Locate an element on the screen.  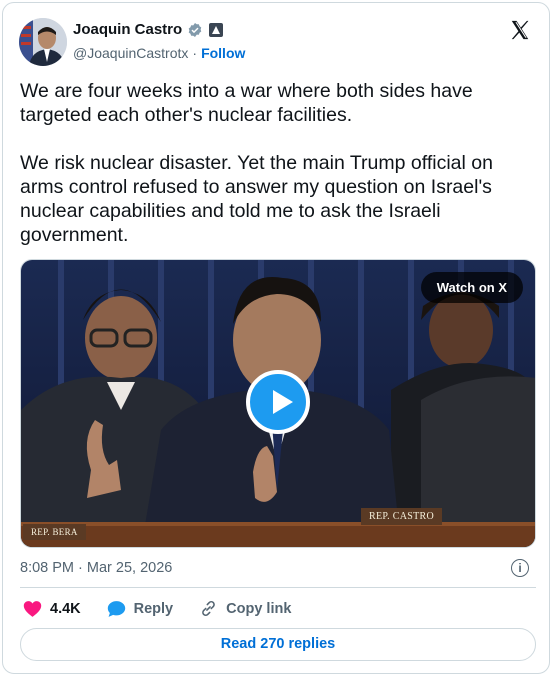
copy-link-button: Copy link is located at coordinates (245, 608).